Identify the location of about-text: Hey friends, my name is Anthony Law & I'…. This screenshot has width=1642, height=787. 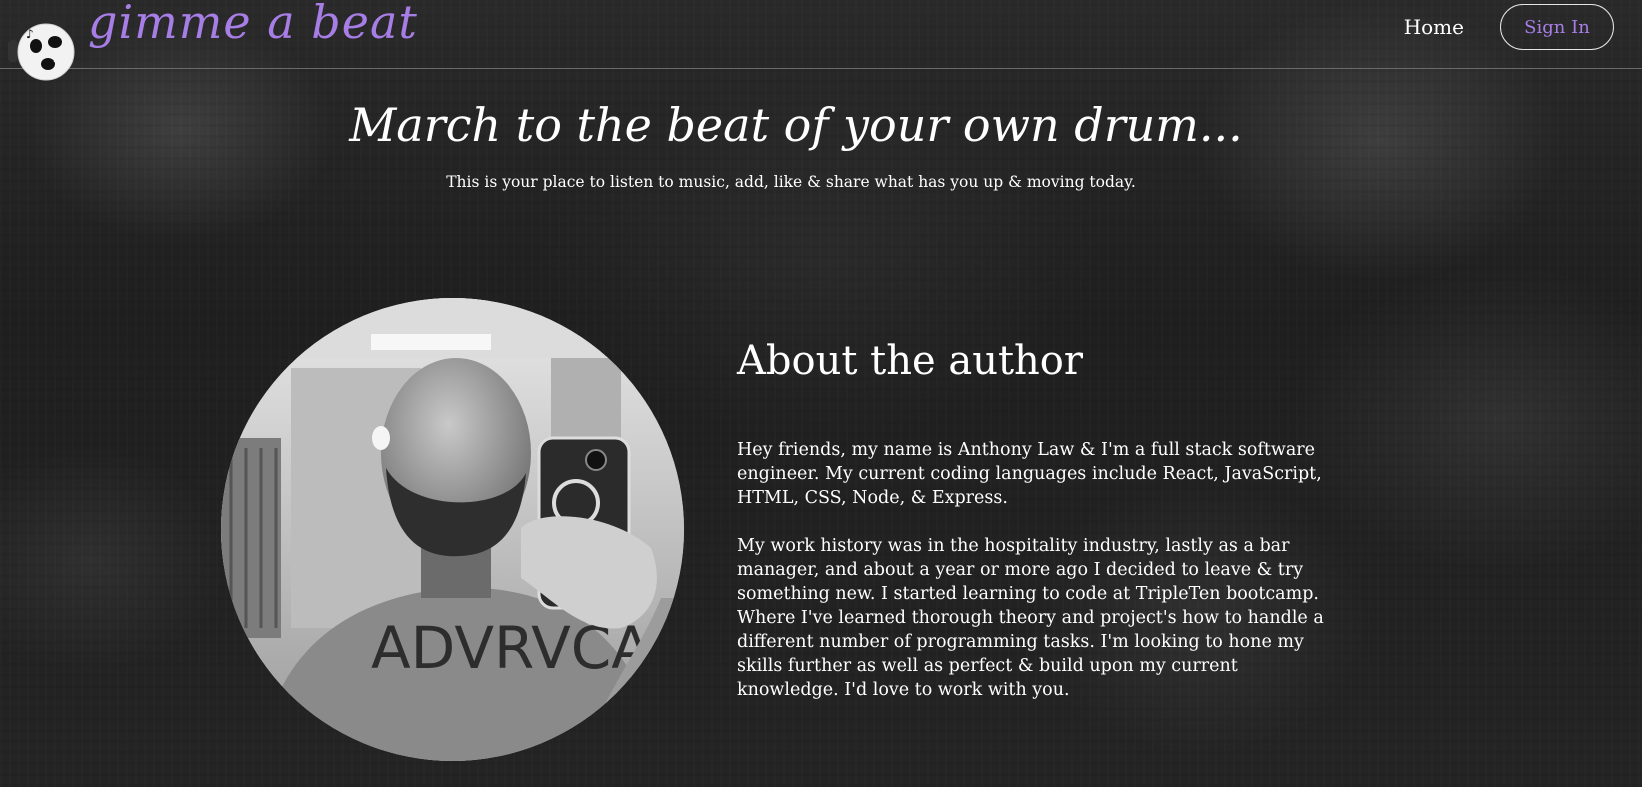
(1037, 582).